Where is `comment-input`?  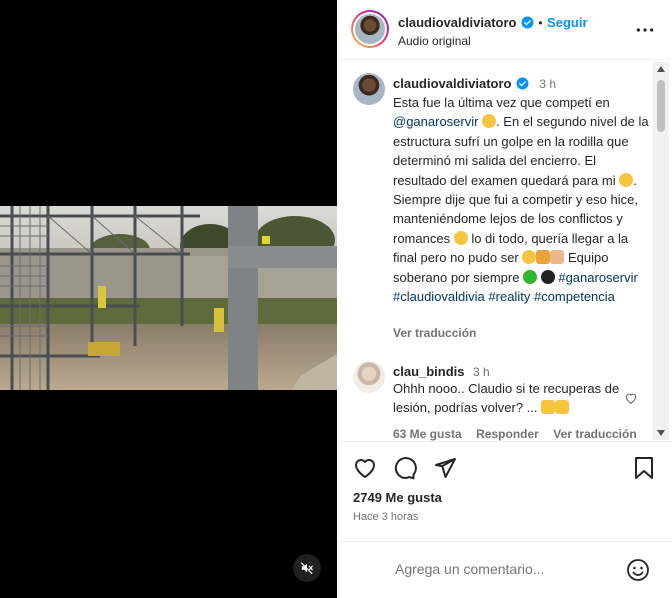
comment-input is located at coordinates (505, 569).